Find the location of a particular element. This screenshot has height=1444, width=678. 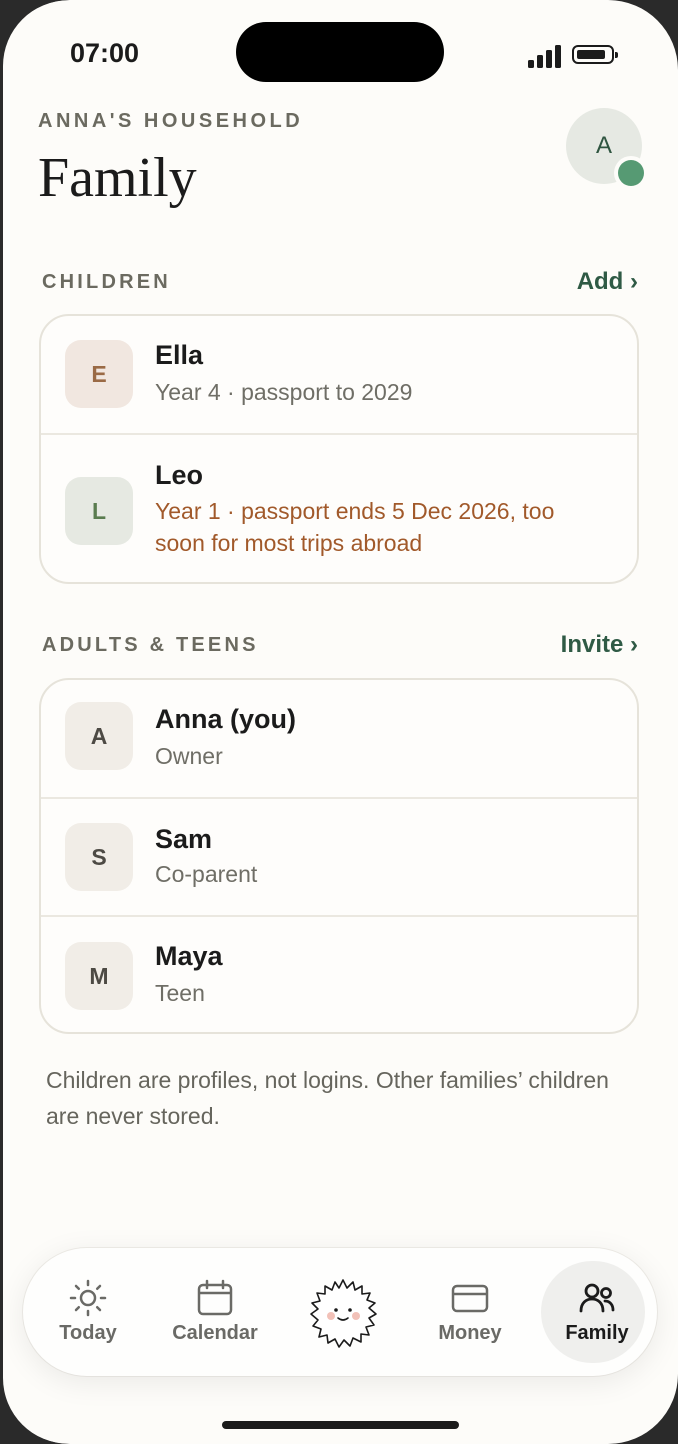

calendar-icon is located at coordinates (215, 1297).